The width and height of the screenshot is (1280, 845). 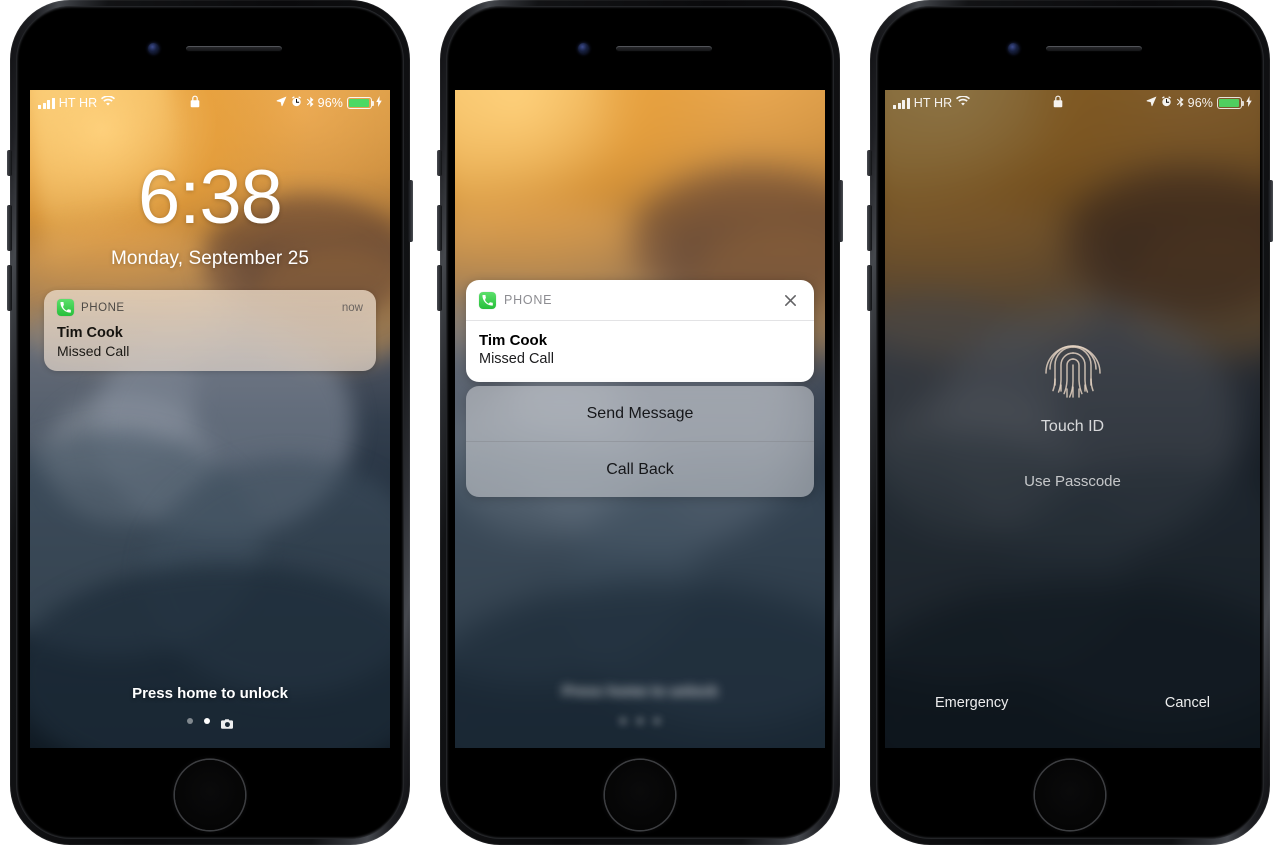 I want to click on notification-banner: PHONE now Tim Cook Missed Call, so click(x=210, y=330).